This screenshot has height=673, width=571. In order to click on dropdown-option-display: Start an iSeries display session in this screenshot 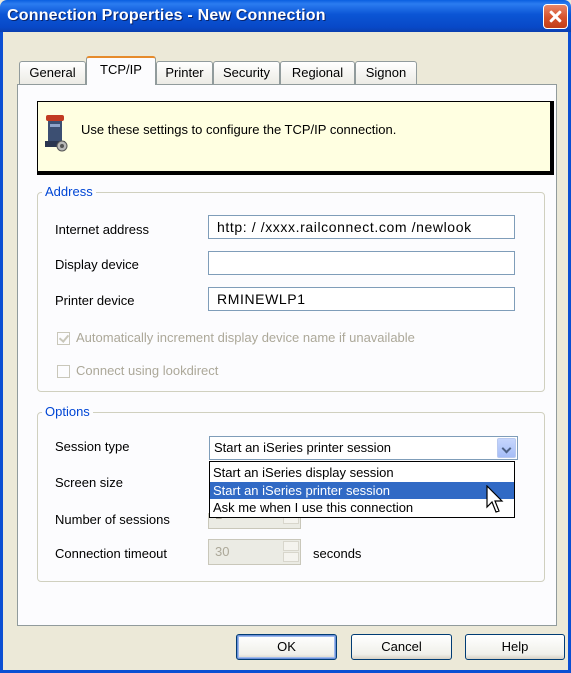, I will do `click(362, 472)`.